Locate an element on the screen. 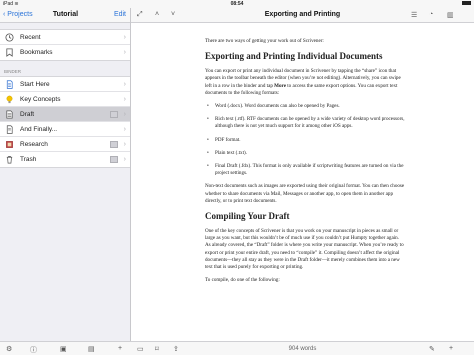 The width and height of the screenshot is (474, 355). sidebar-toolbar: ⚙ ⓘ ▣ ▤ + is located at coordinates (65, 348).